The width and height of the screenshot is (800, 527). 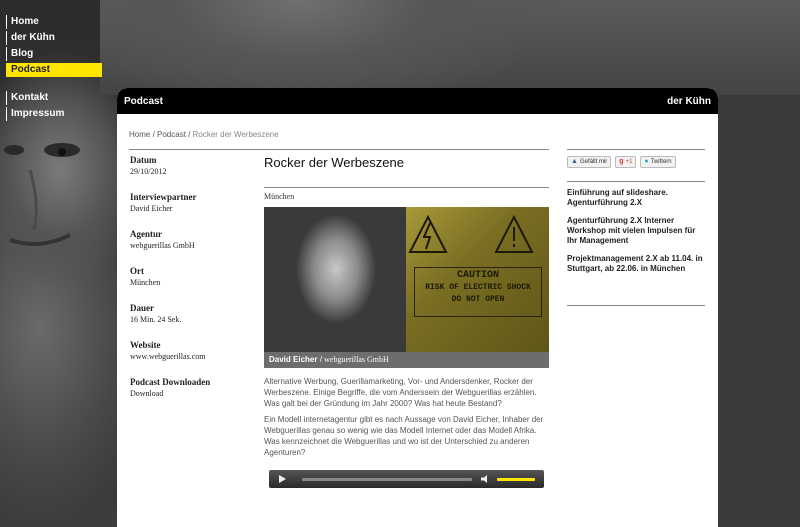 What do you see at coordinates (406, 360) in the screenshot?
I see `photo-caption: David Eicher / webguerillas GmbH` at bounding box center [406, 360].